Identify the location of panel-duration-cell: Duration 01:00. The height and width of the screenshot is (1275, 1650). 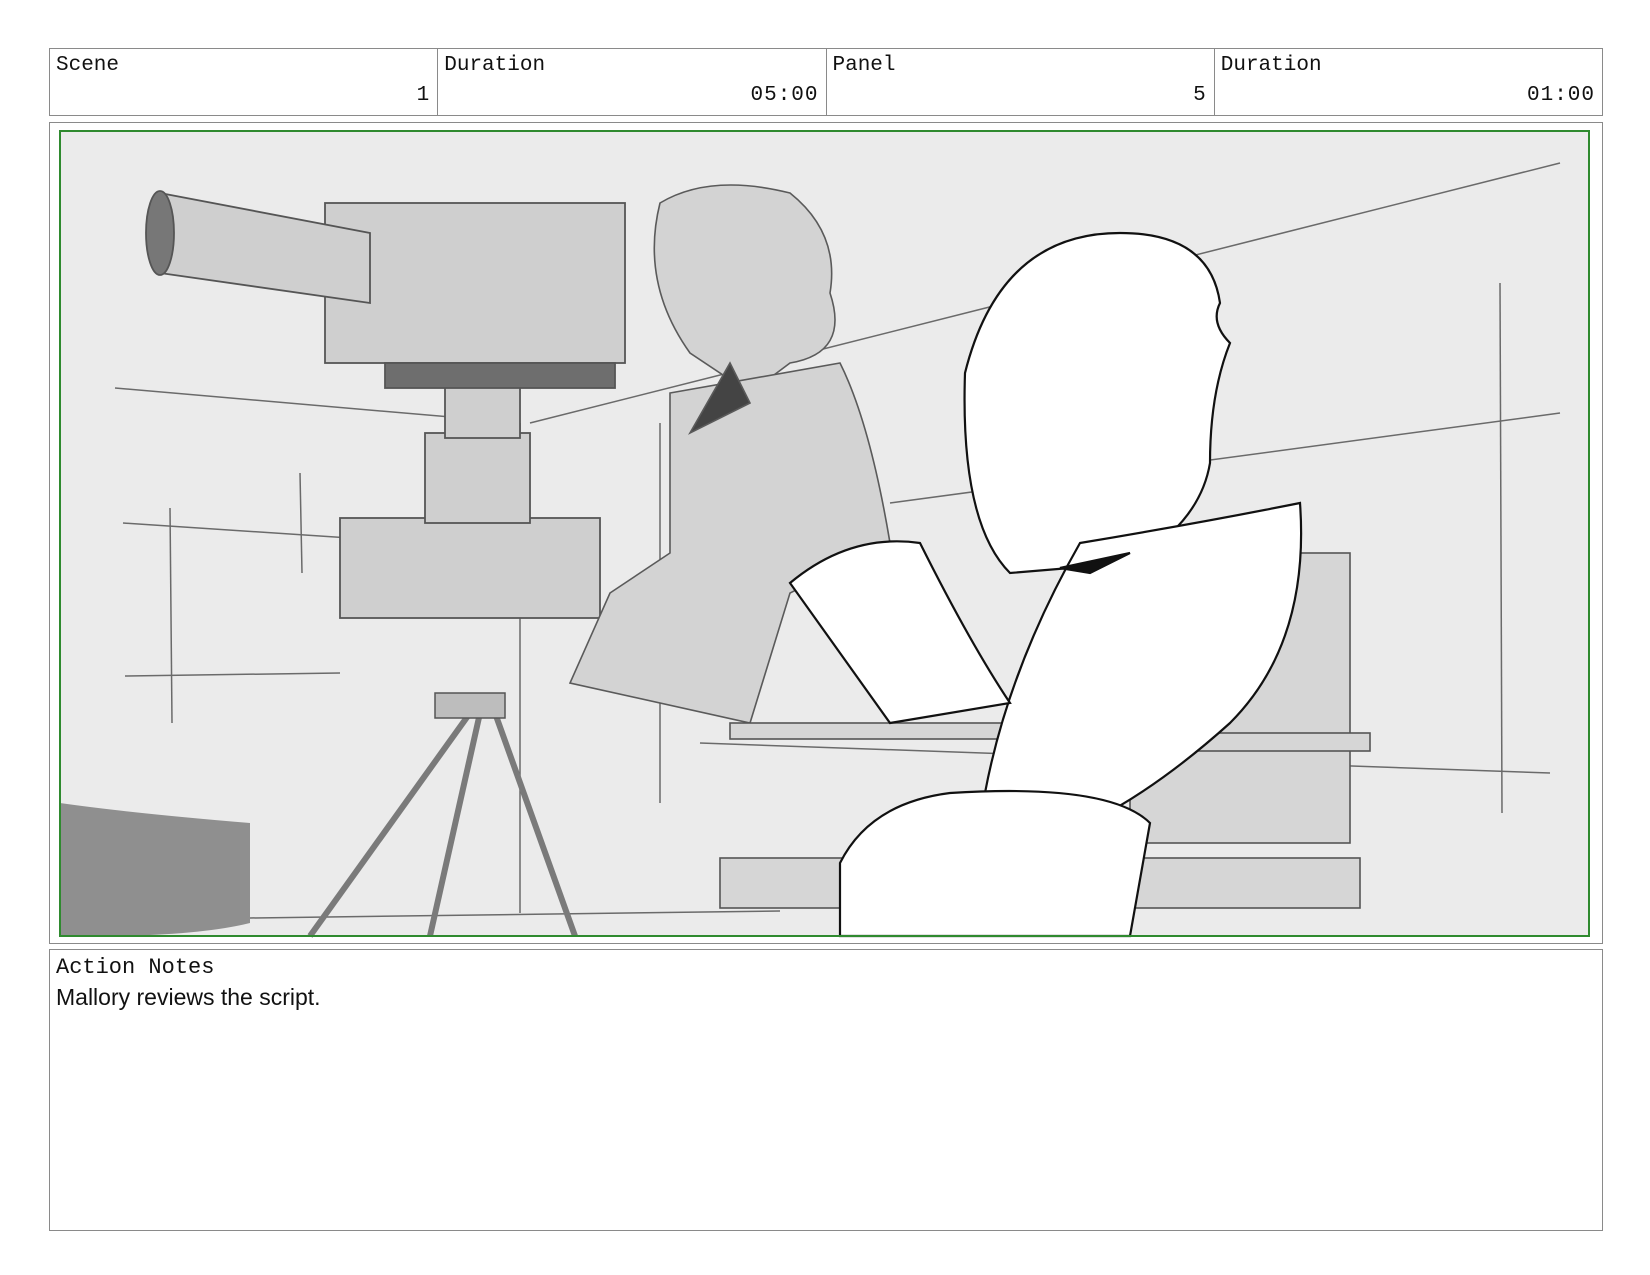
(1408, 82).